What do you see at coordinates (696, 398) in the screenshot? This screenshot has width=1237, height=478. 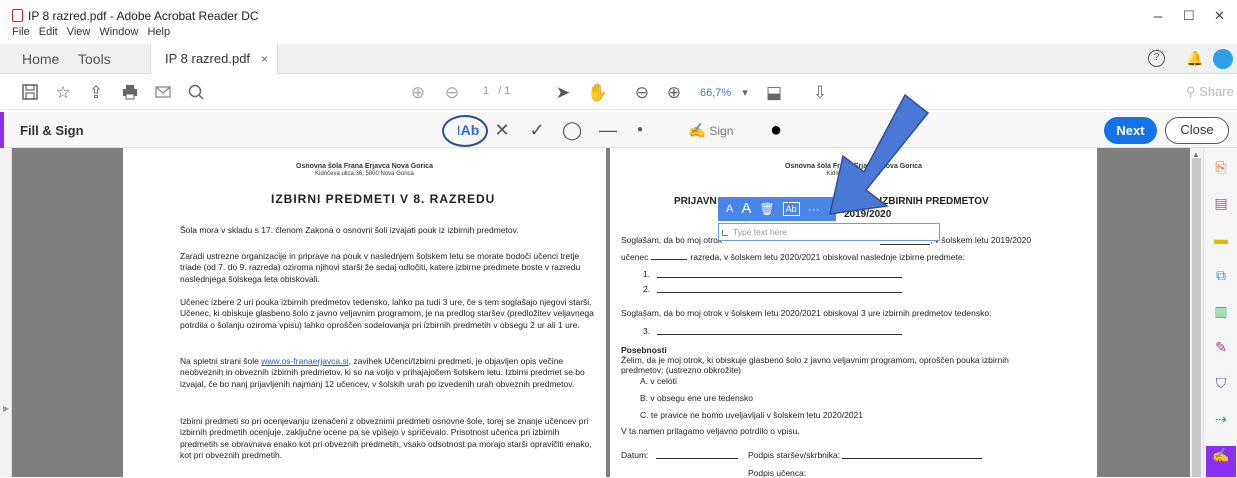 I see `option-b: B. v obsegu ene ure tedensko` at bounding box center [696, 398].